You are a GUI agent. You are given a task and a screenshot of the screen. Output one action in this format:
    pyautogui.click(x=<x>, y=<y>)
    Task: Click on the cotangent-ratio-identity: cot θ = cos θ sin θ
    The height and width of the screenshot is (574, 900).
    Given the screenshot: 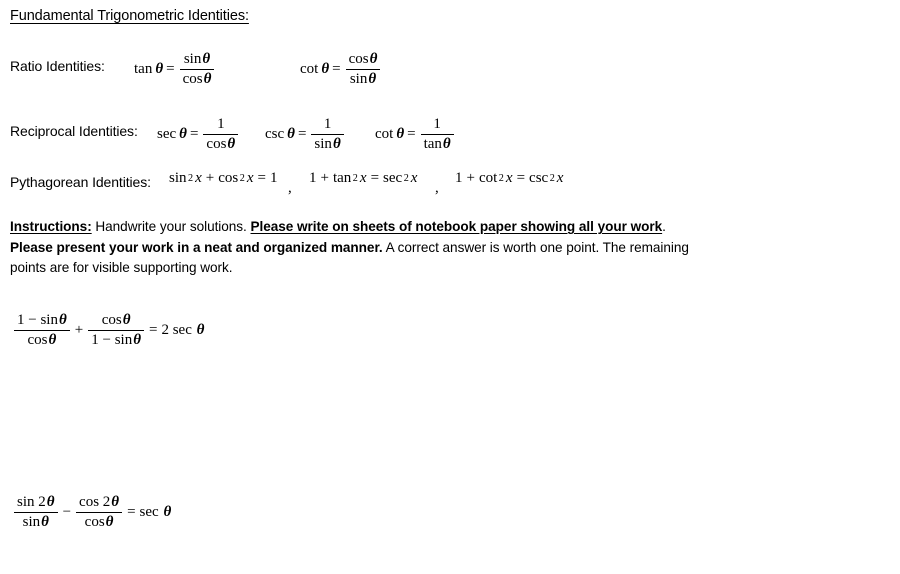 What is the action you would take?
    pyautogui.click(x=341, y=69)
    